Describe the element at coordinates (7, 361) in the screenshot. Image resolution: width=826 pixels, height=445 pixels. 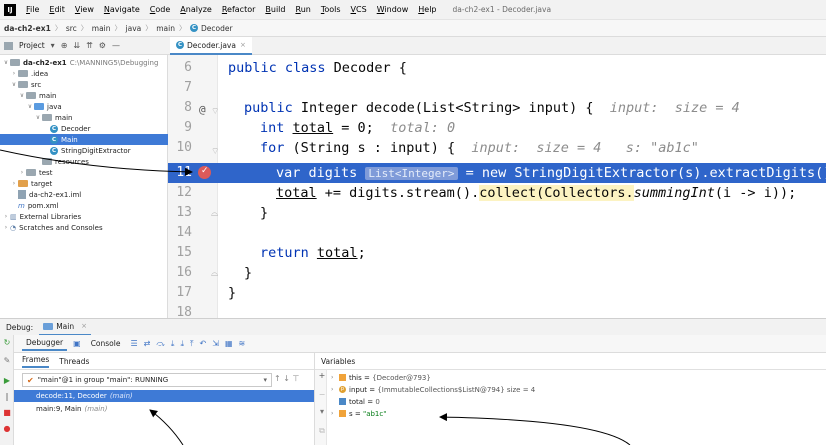
I see `settings-icon: ✎` at that location.